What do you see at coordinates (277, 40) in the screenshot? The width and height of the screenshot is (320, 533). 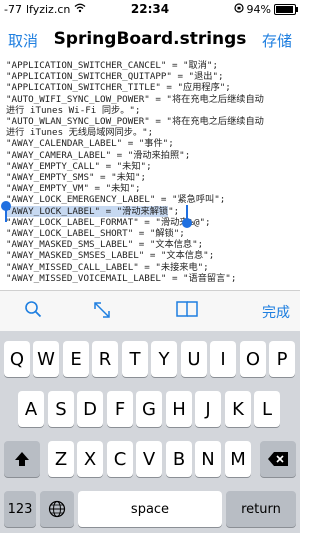 I see `save-button: 存储` at bounding box center [277, 40].